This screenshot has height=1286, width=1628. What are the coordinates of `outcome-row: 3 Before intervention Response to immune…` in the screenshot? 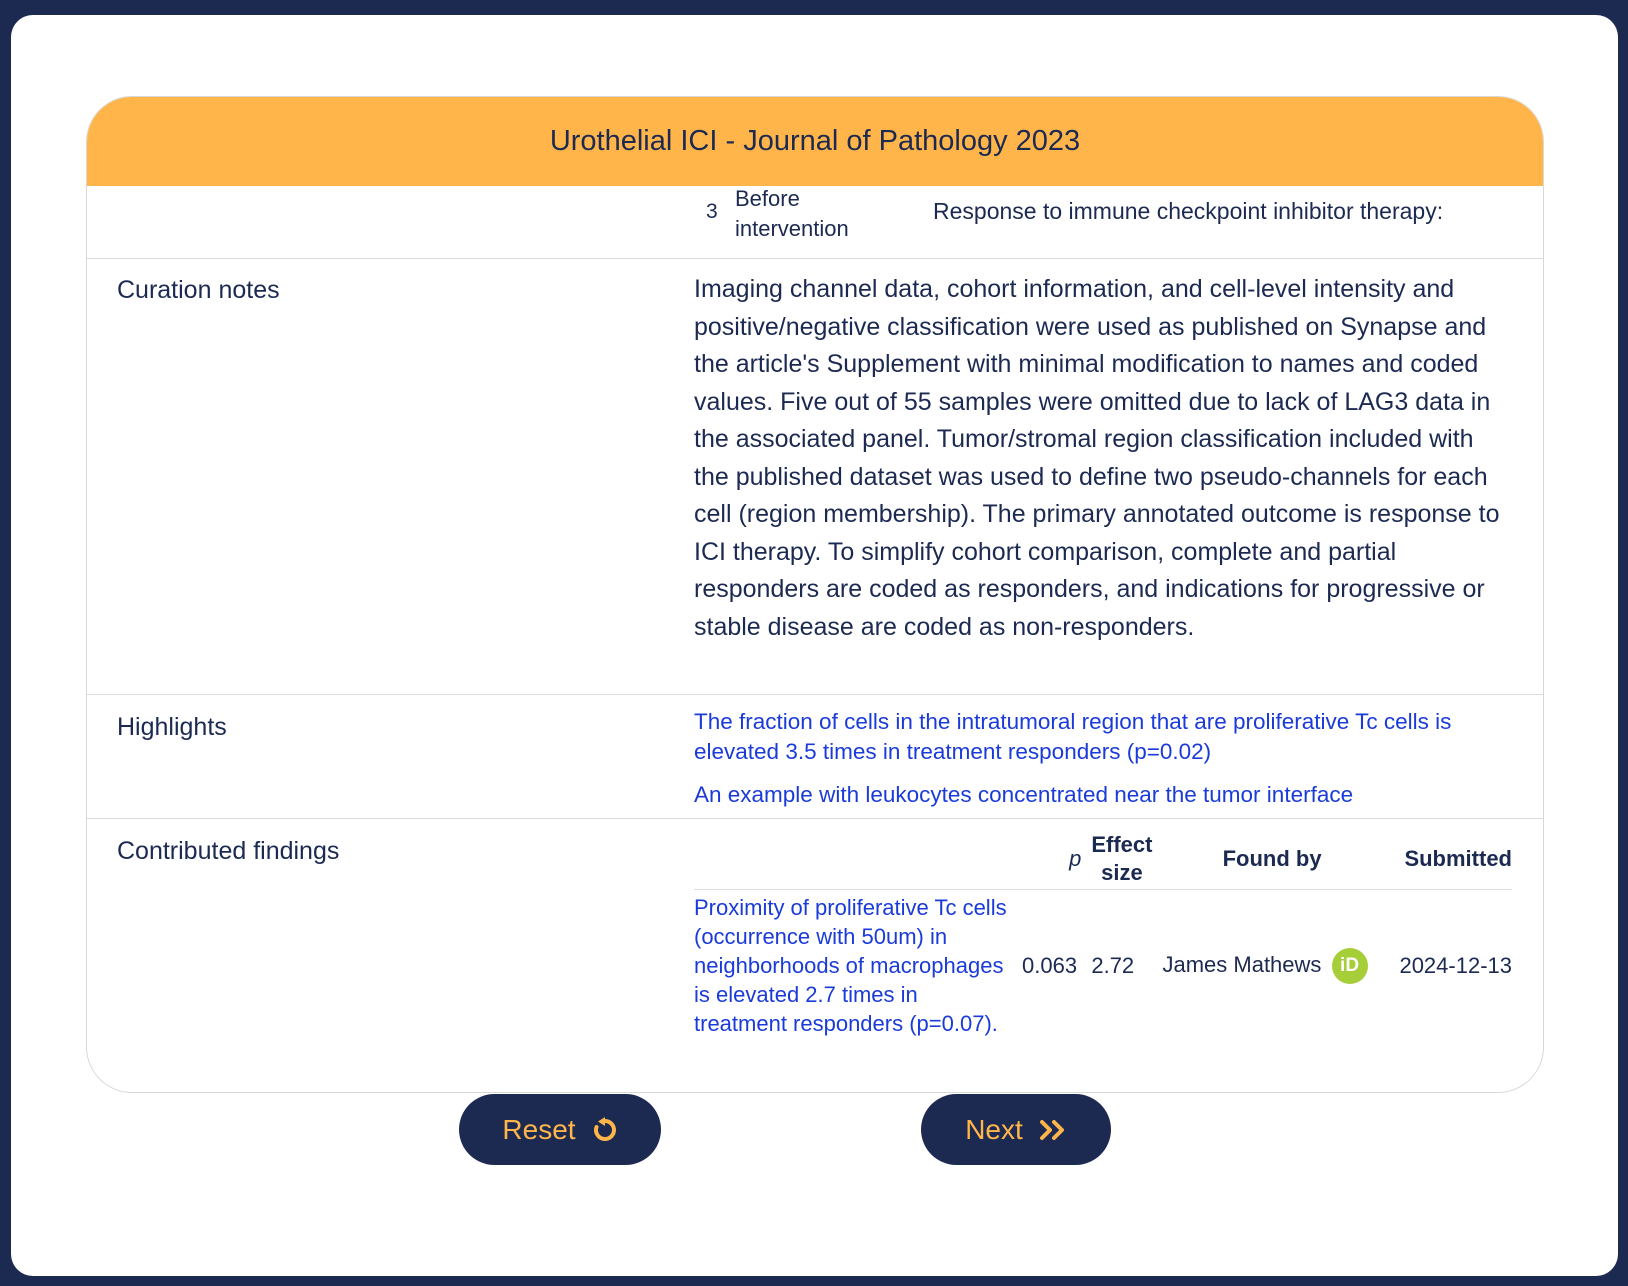 It's located at (815, 222).